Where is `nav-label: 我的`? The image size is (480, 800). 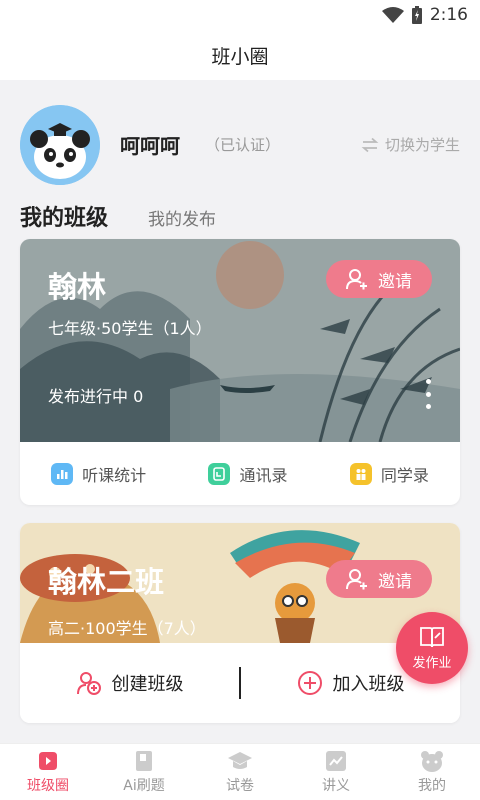 nav-label: 我的 is located at coordinates (432, 785).